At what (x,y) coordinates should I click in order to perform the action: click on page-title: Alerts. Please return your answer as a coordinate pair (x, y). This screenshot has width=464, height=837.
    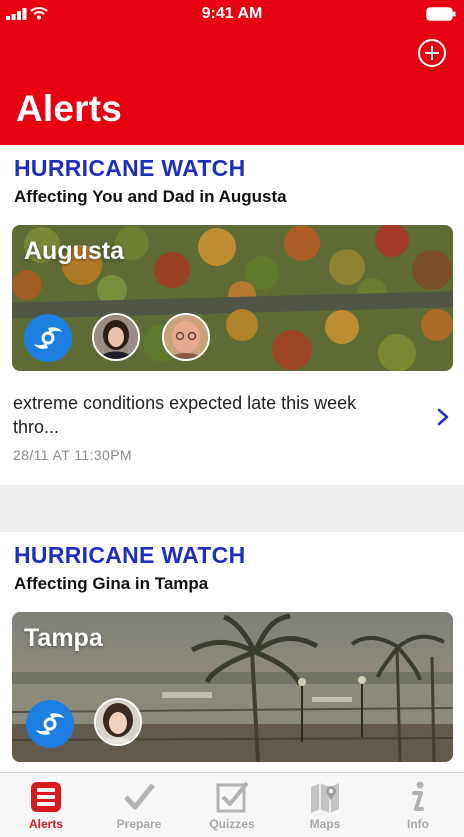
    Looking at the image, I should click on (69, 108).